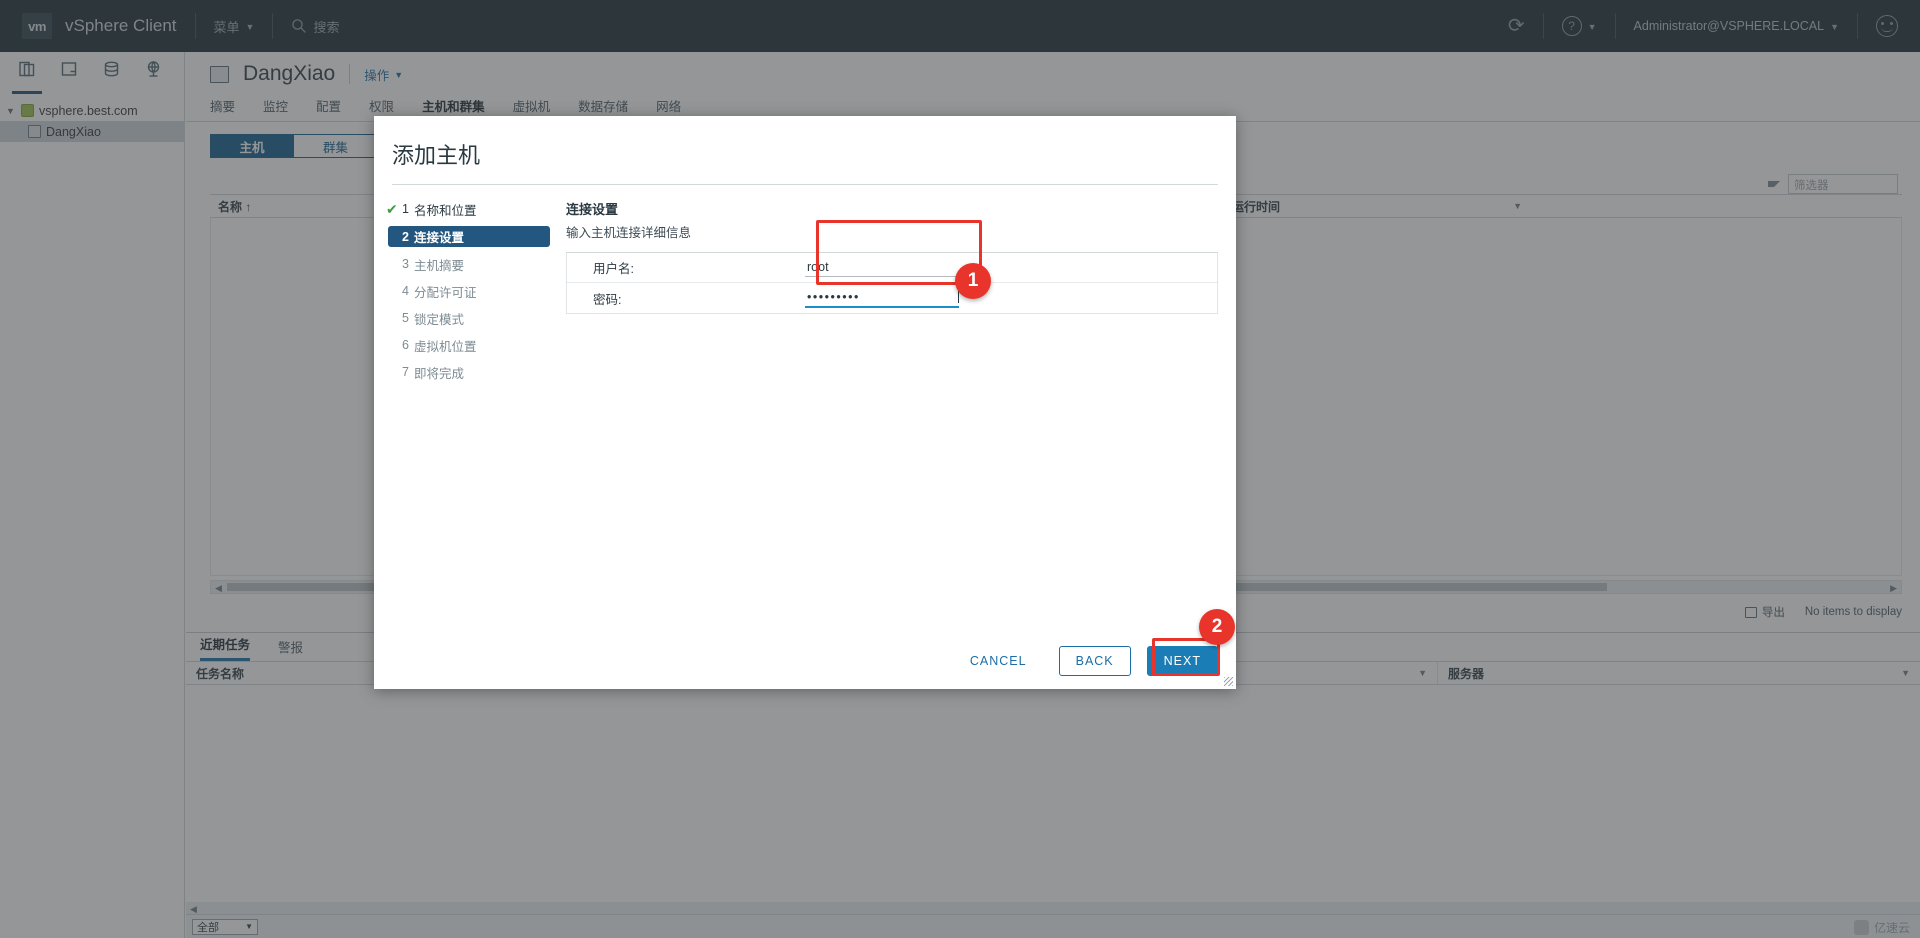  What do you see at coordinates (405, 236) in the screenshot?
I see `step-number: 2` at bounding box center [405, 236].